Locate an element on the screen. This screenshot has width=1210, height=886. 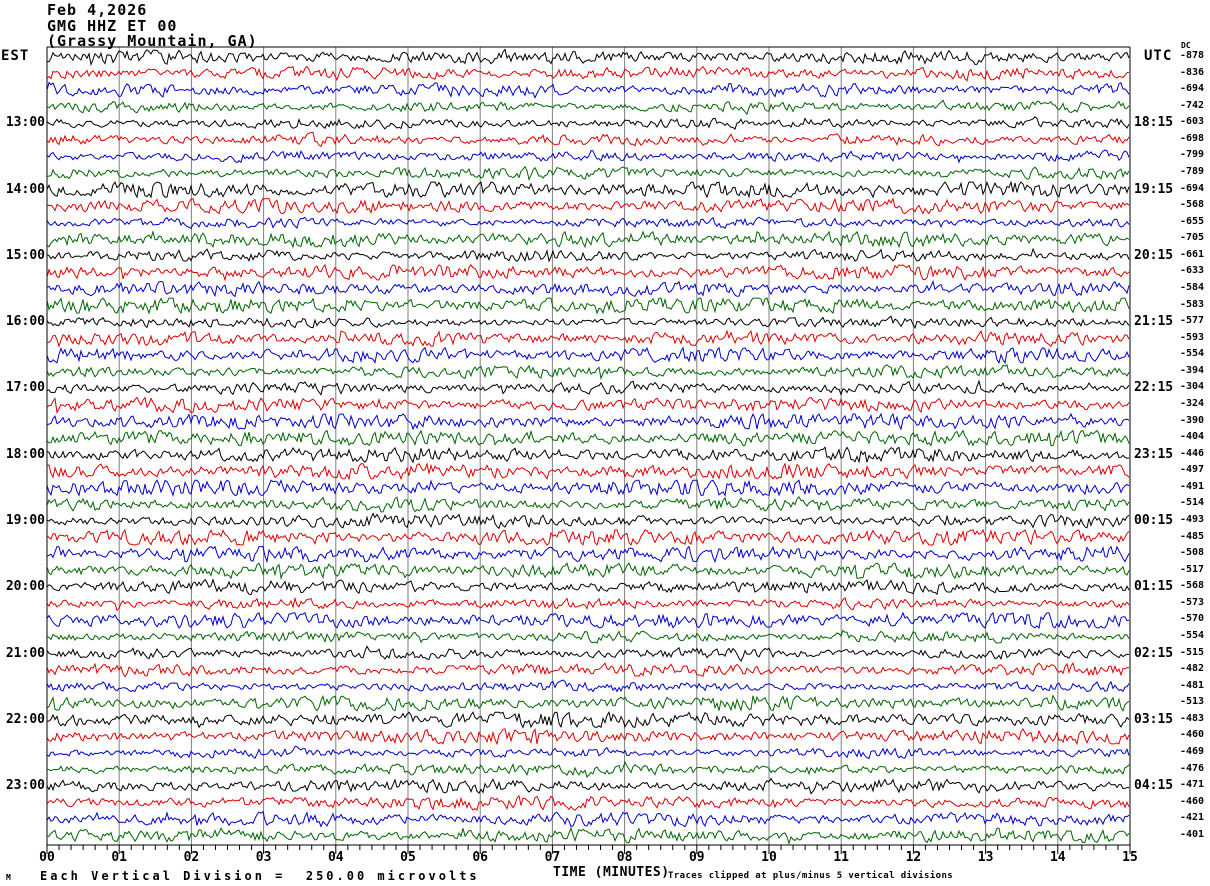
utc-time-label: 21:15 is located at coordinates (1154, 322).